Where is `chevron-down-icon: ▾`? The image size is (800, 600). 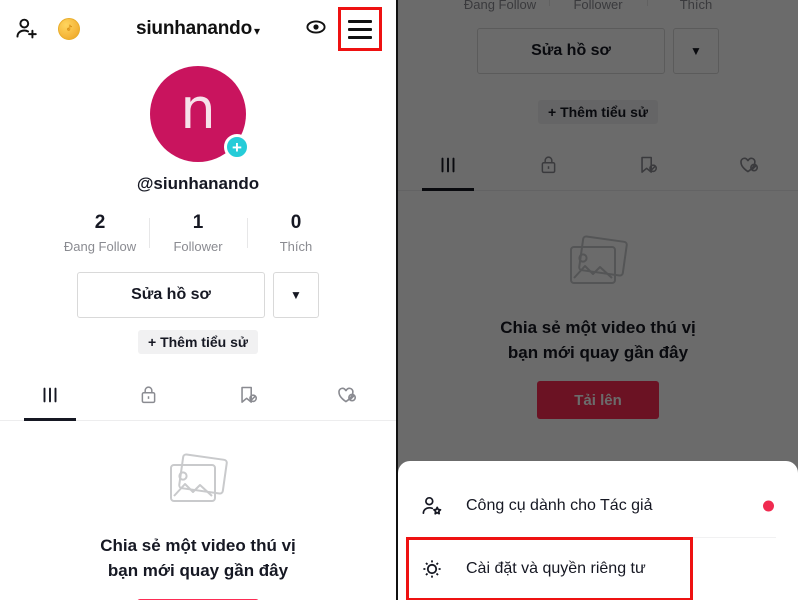 chevron-down-icon: ▾ is located at coordinates (257, 30).